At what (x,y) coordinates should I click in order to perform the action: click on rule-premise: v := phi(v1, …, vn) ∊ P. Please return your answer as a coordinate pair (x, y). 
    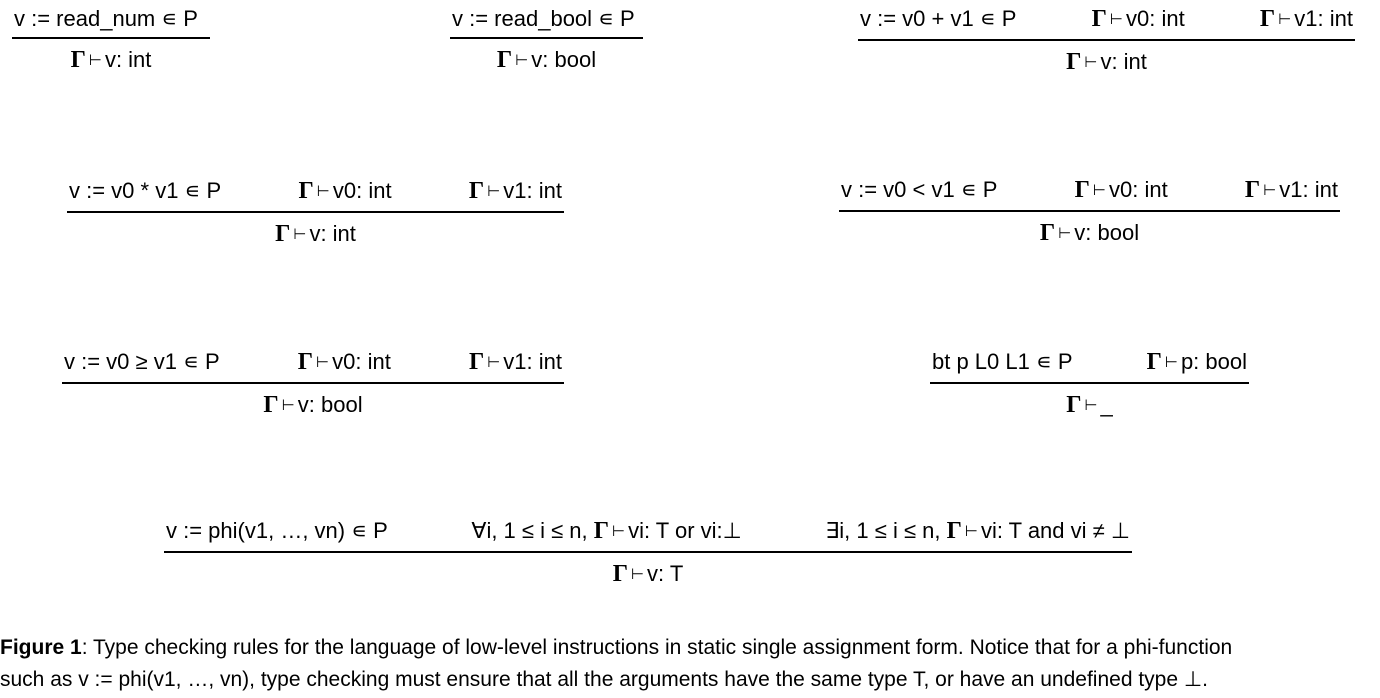
    Looking at the image, I should click on (277, 530).